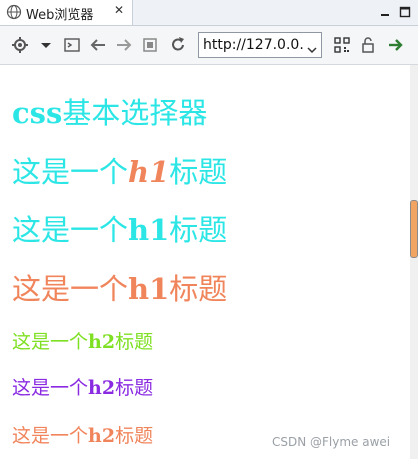 Image resolution: width=418 pixels, height=459 pixels. What do you see at coordinates (83, 342) in the screenshot?
I see `heading-h2-green: 这是一个h2标题` at bounding box center [83, 342].